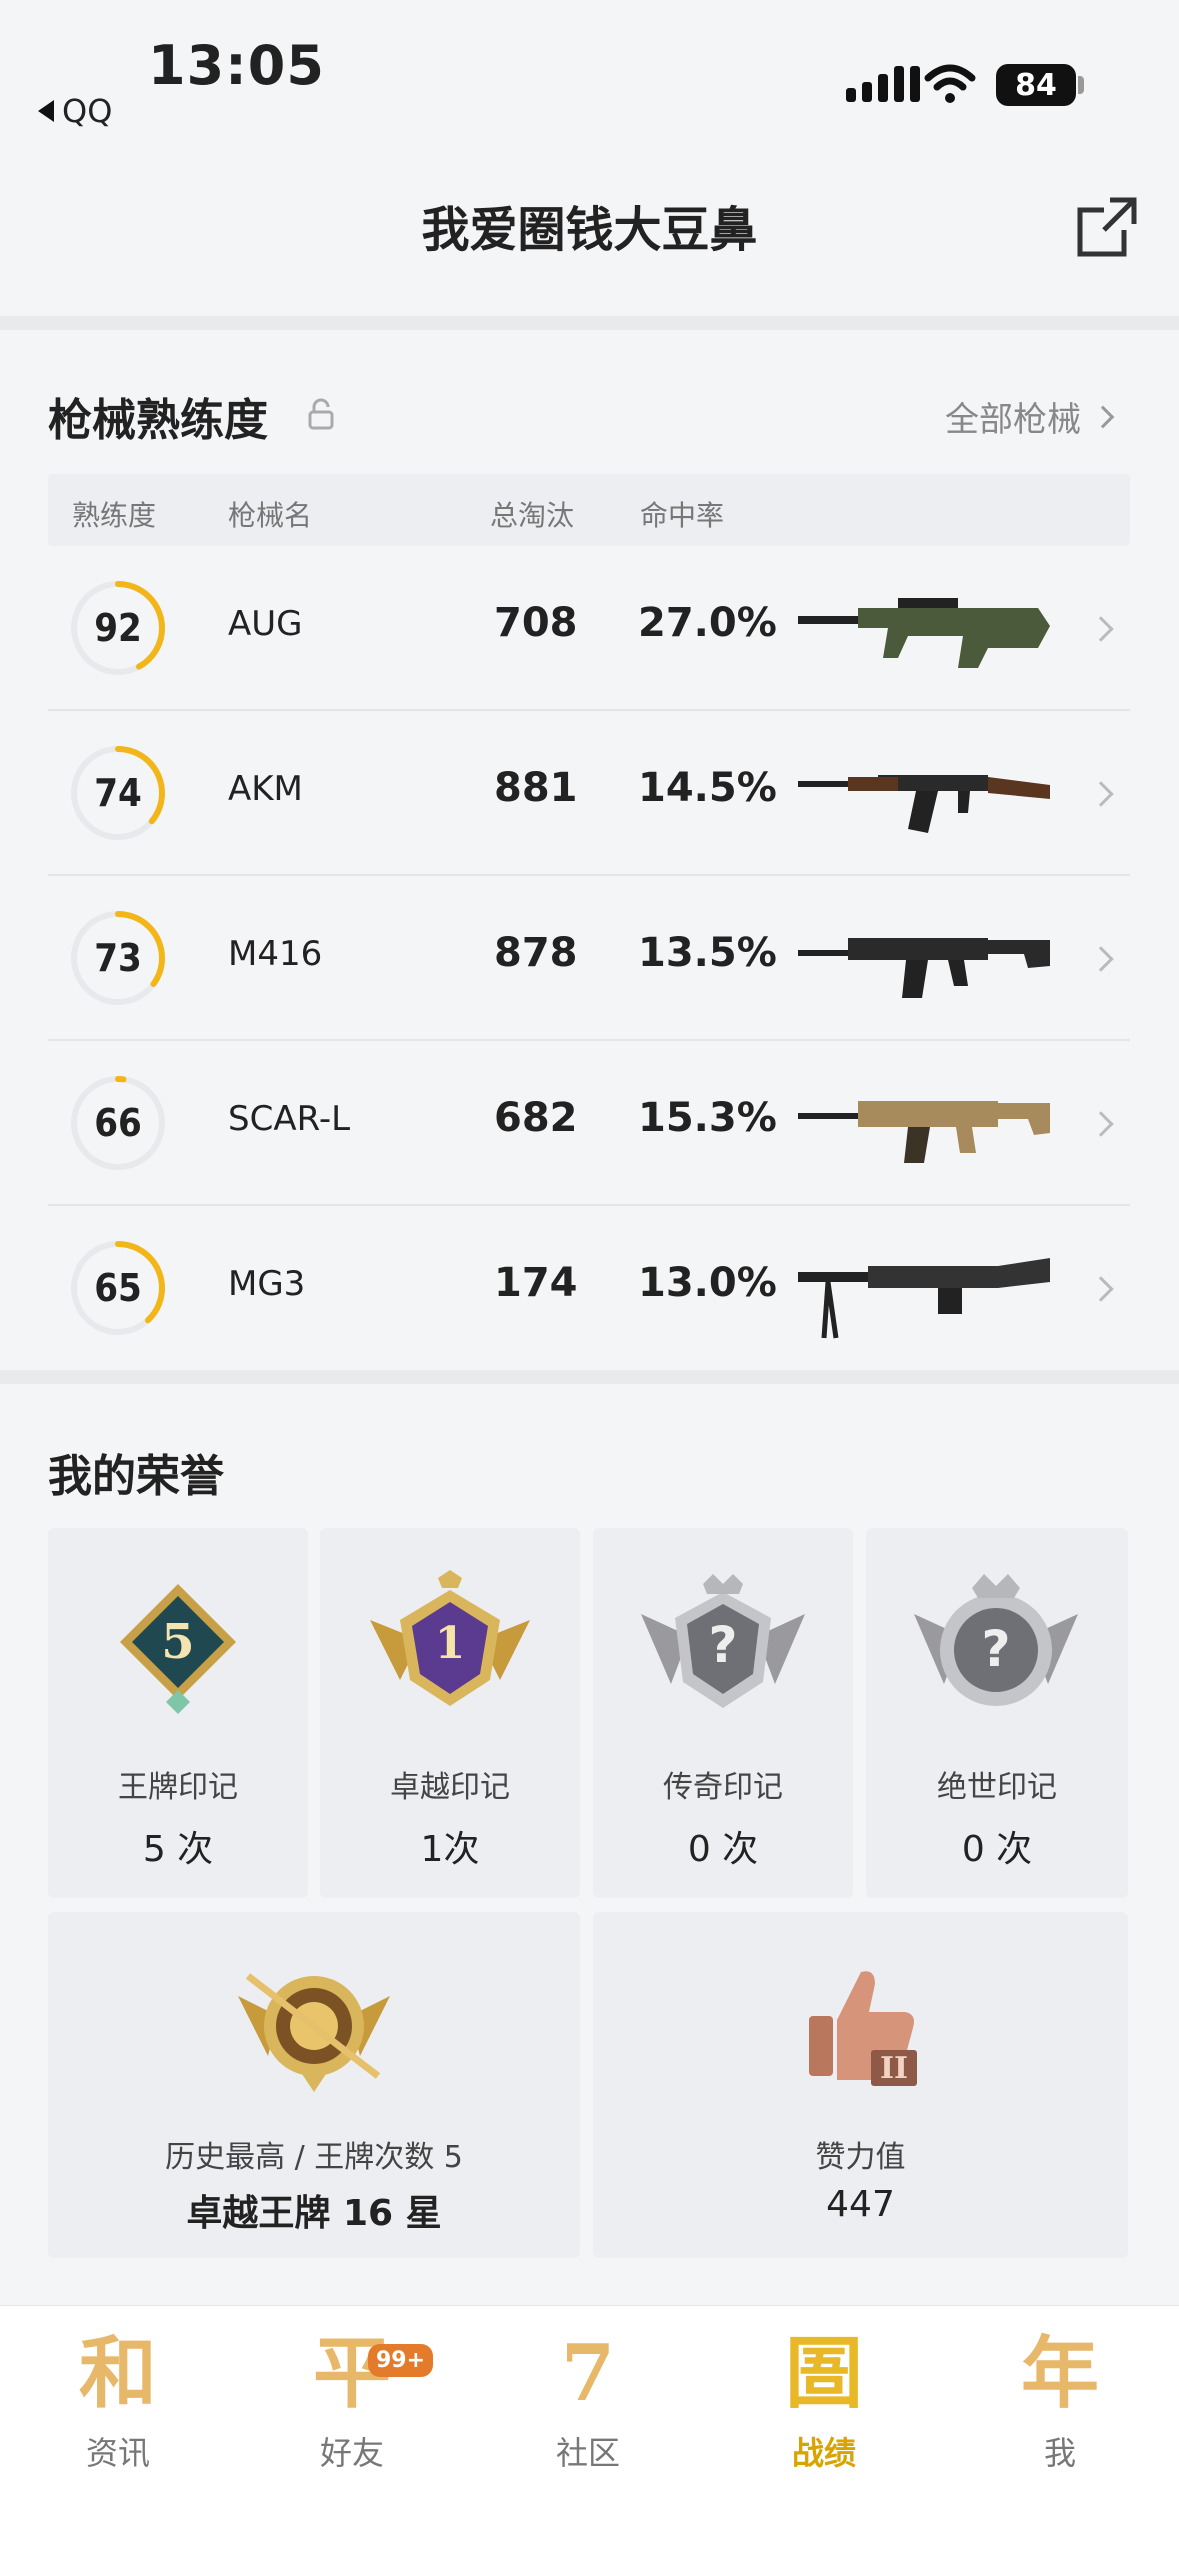 The width and height of the screenshot is (1179, 2556). I want to click on weapon-hit-rate: 13.0%, so click(707, 1283).